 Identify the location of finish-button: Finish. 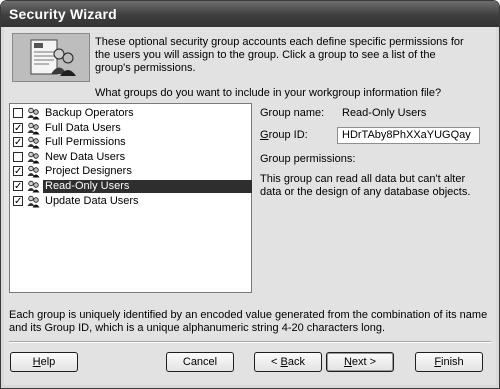
(449, 362).